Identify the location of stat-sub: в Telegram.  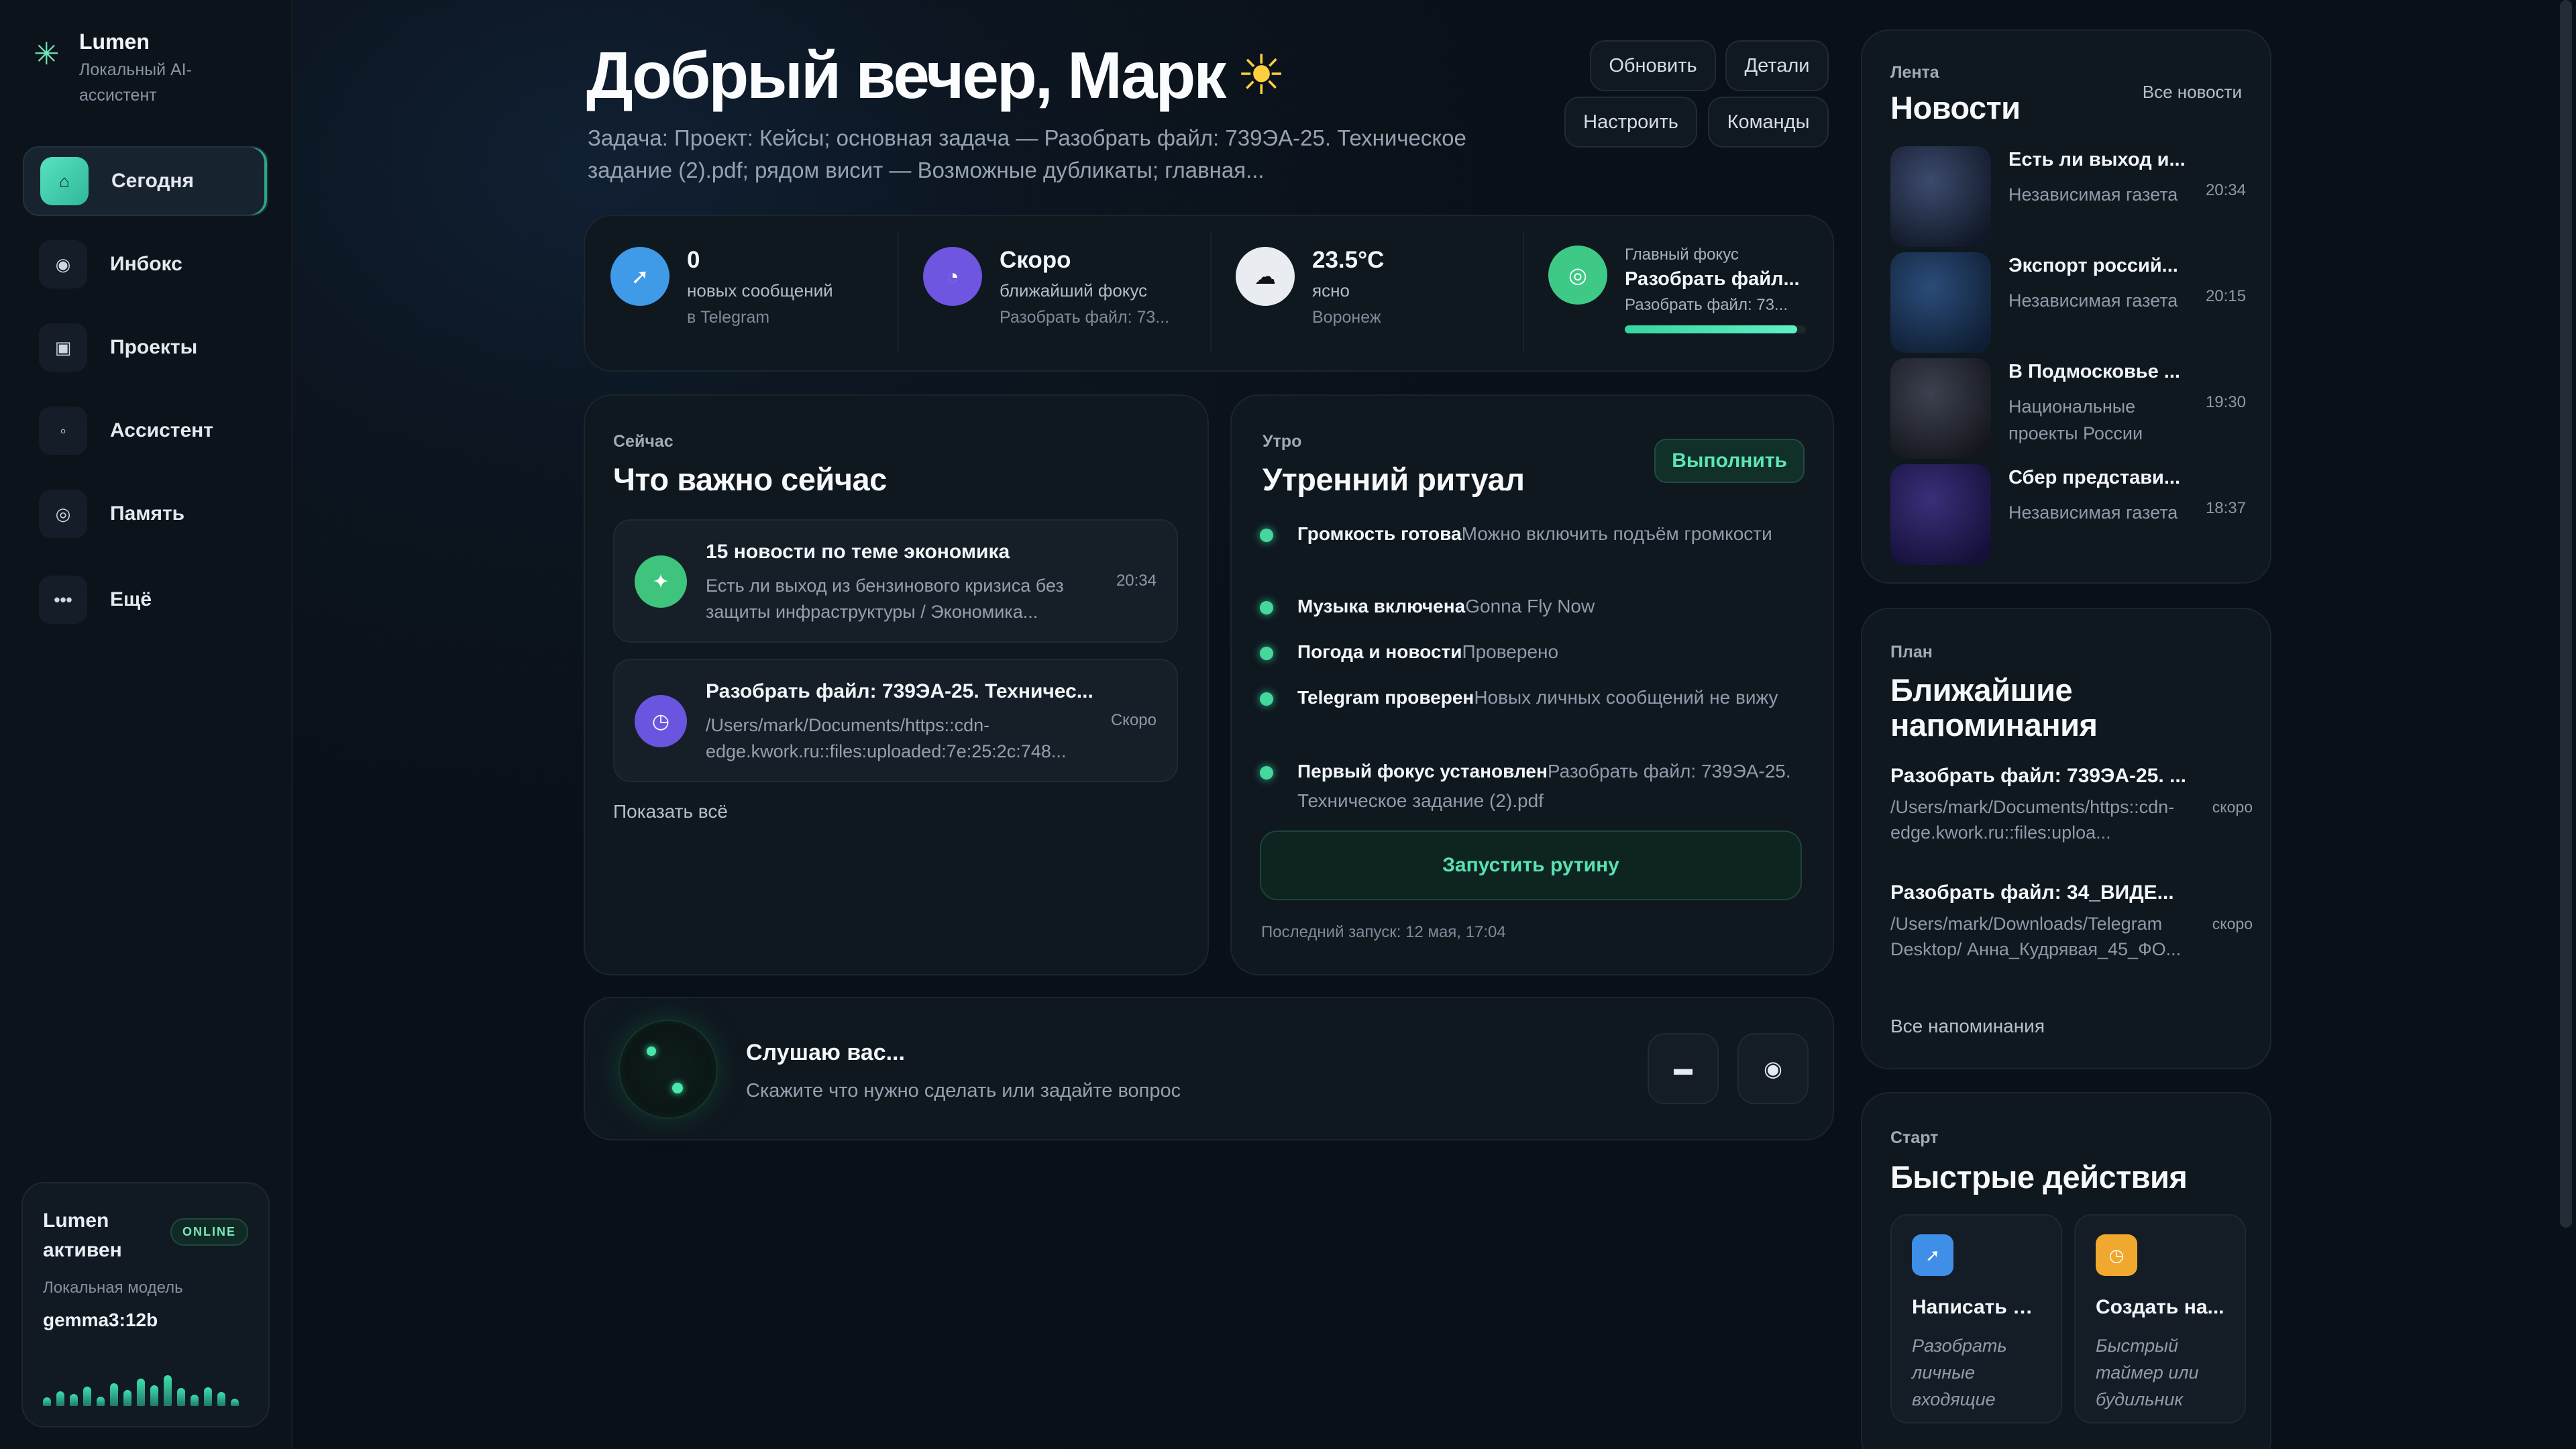
(728, 317).